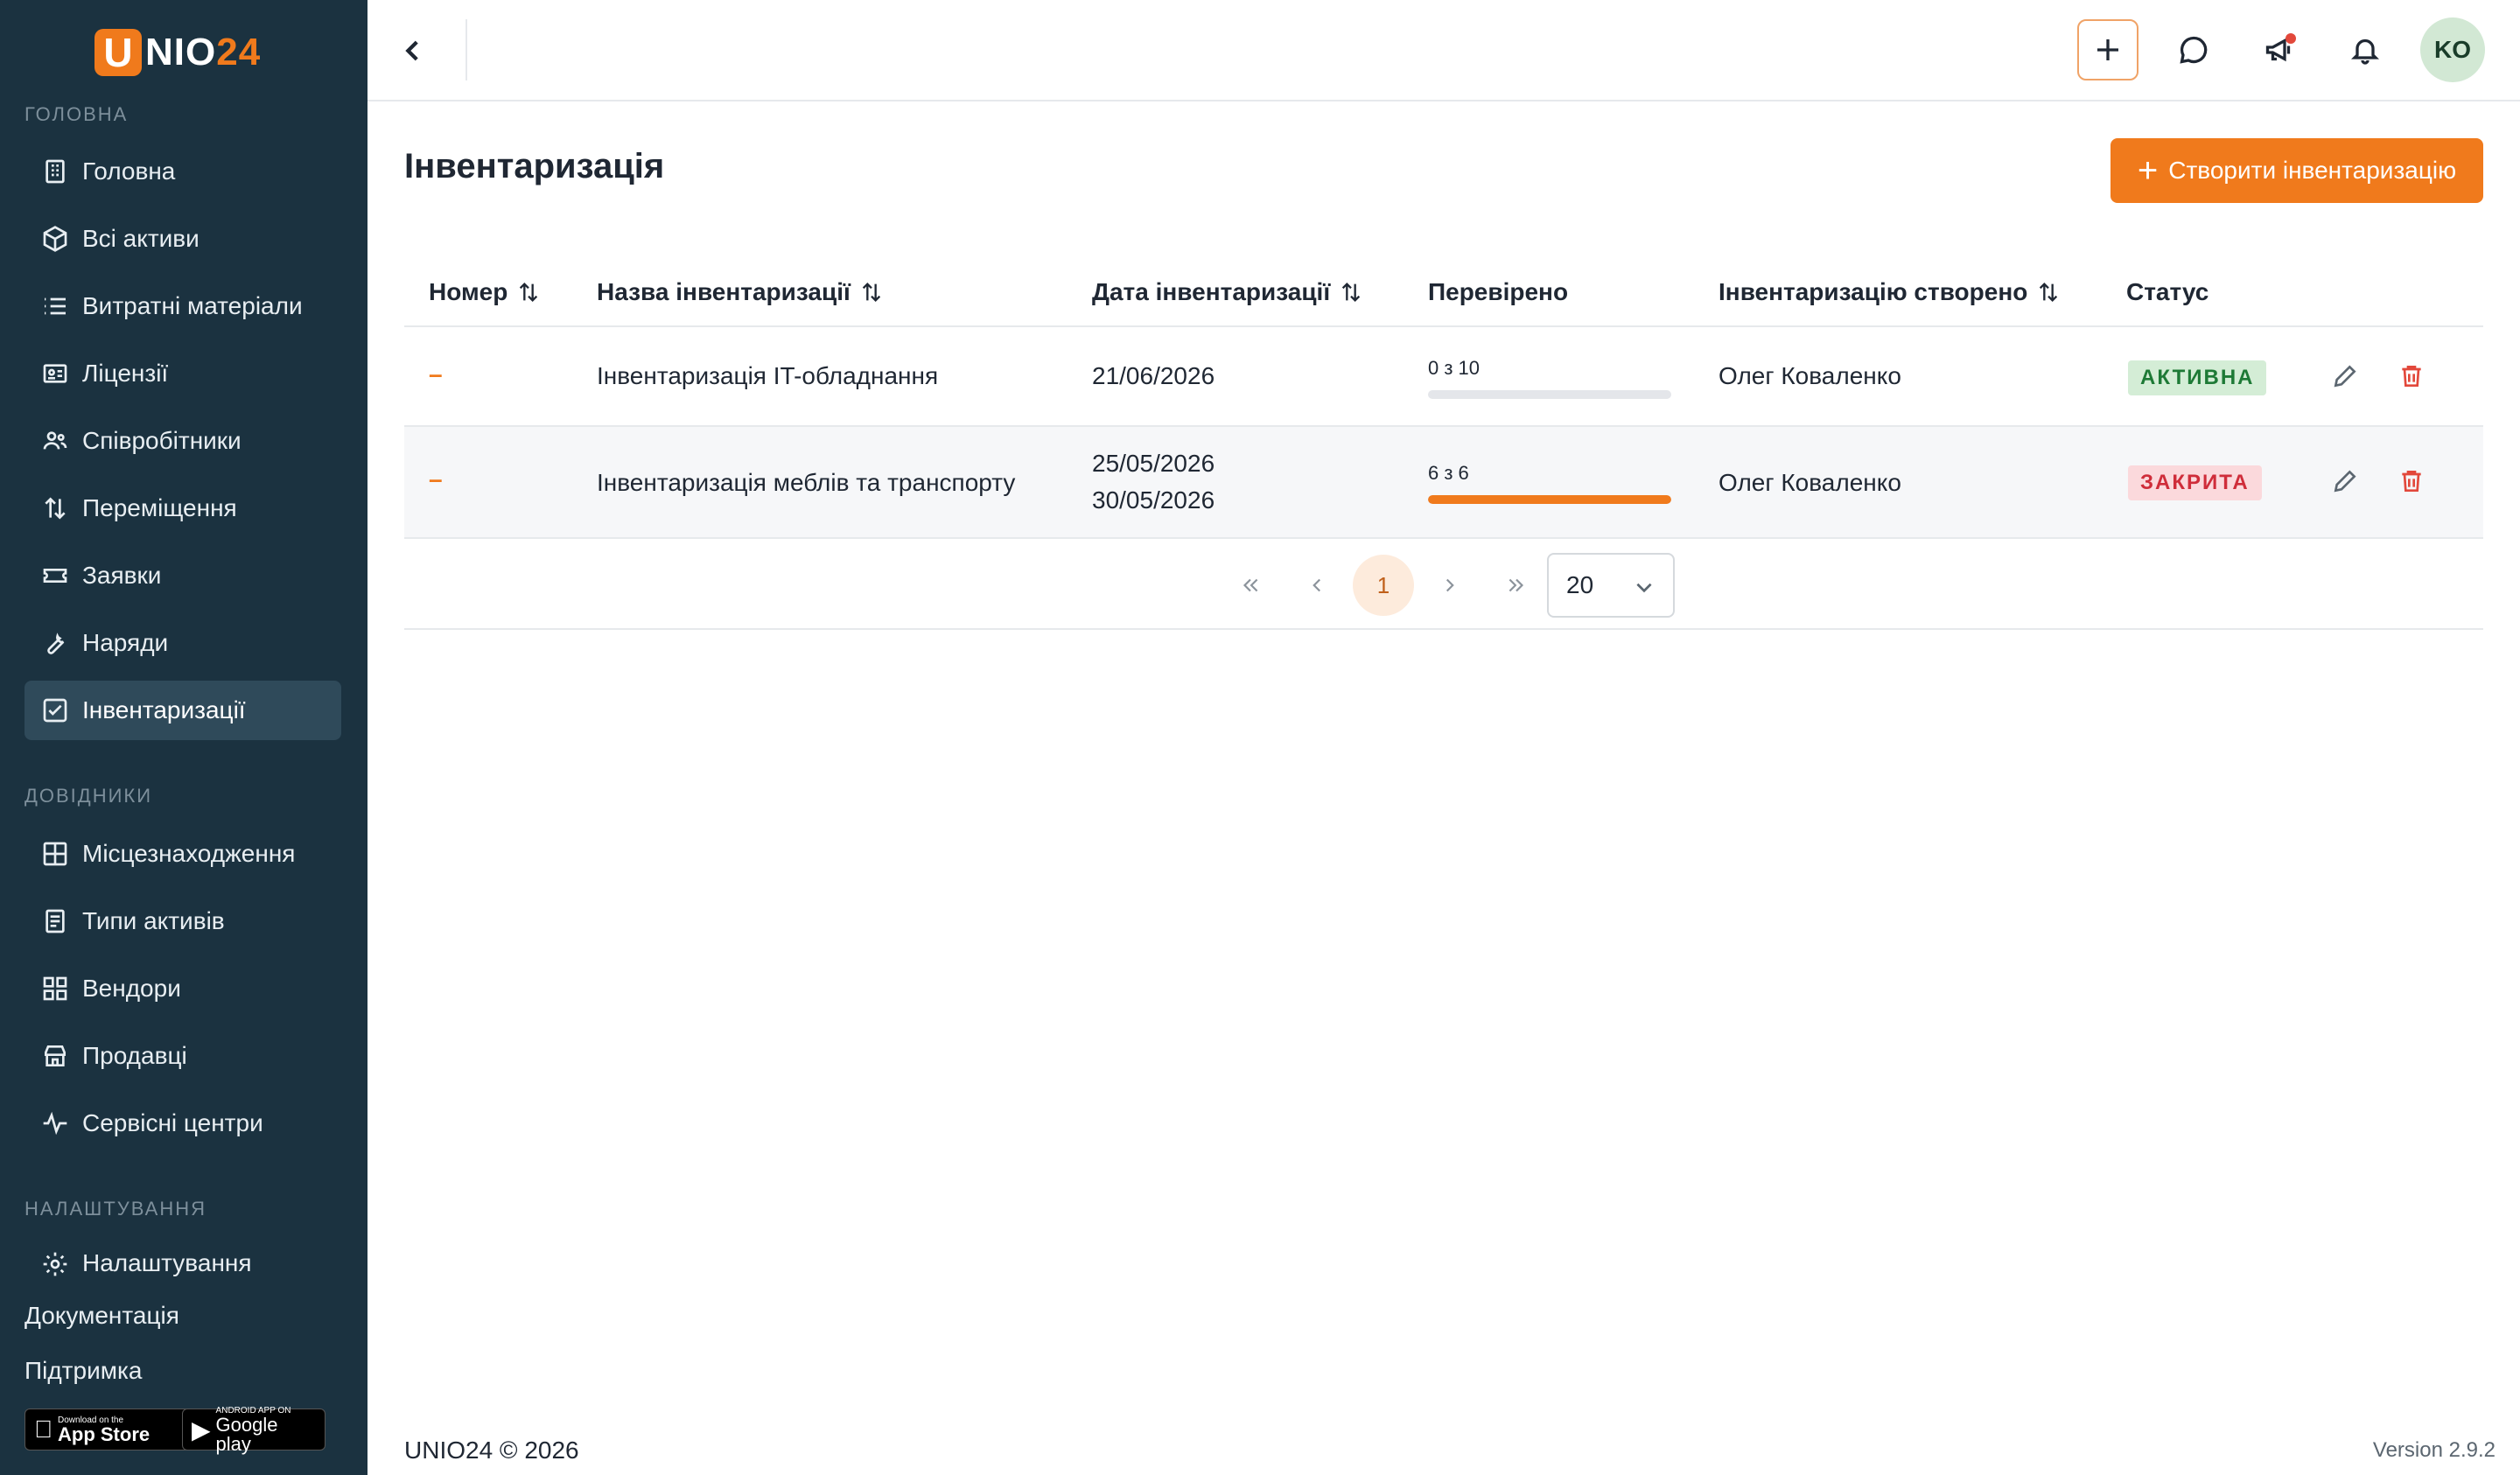  Describe the element at coordinates (182, 441) in the screenshot. I see `sidebar-item-employees: Співробітники` at that location.